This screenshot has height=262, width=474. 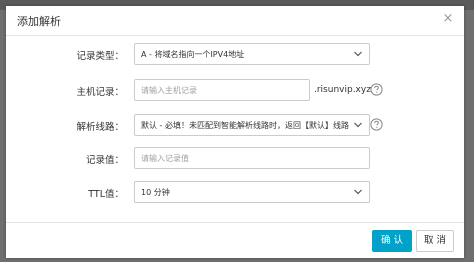 I want to click on host-record-row: 主机记录： 请输入主机记录 .risunvip.xyz, so click(x=235, y=90).